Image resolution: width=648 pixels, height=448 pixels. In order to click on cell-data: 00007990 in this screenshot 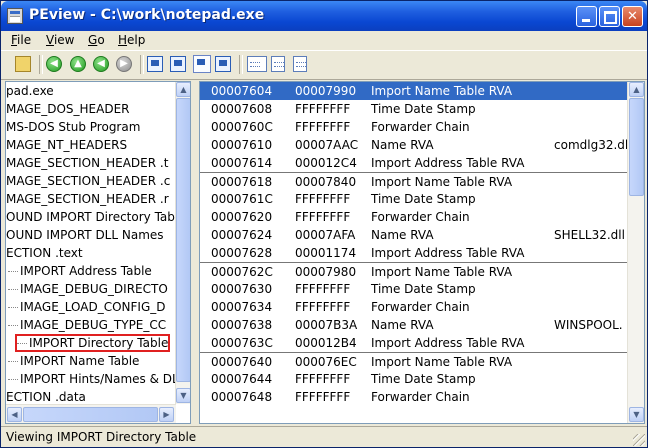, I will do `click(326, 91)`.